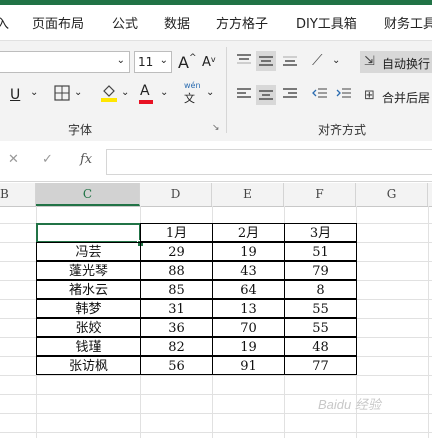  I want to click on table-cell: 36, so click(176, 327).